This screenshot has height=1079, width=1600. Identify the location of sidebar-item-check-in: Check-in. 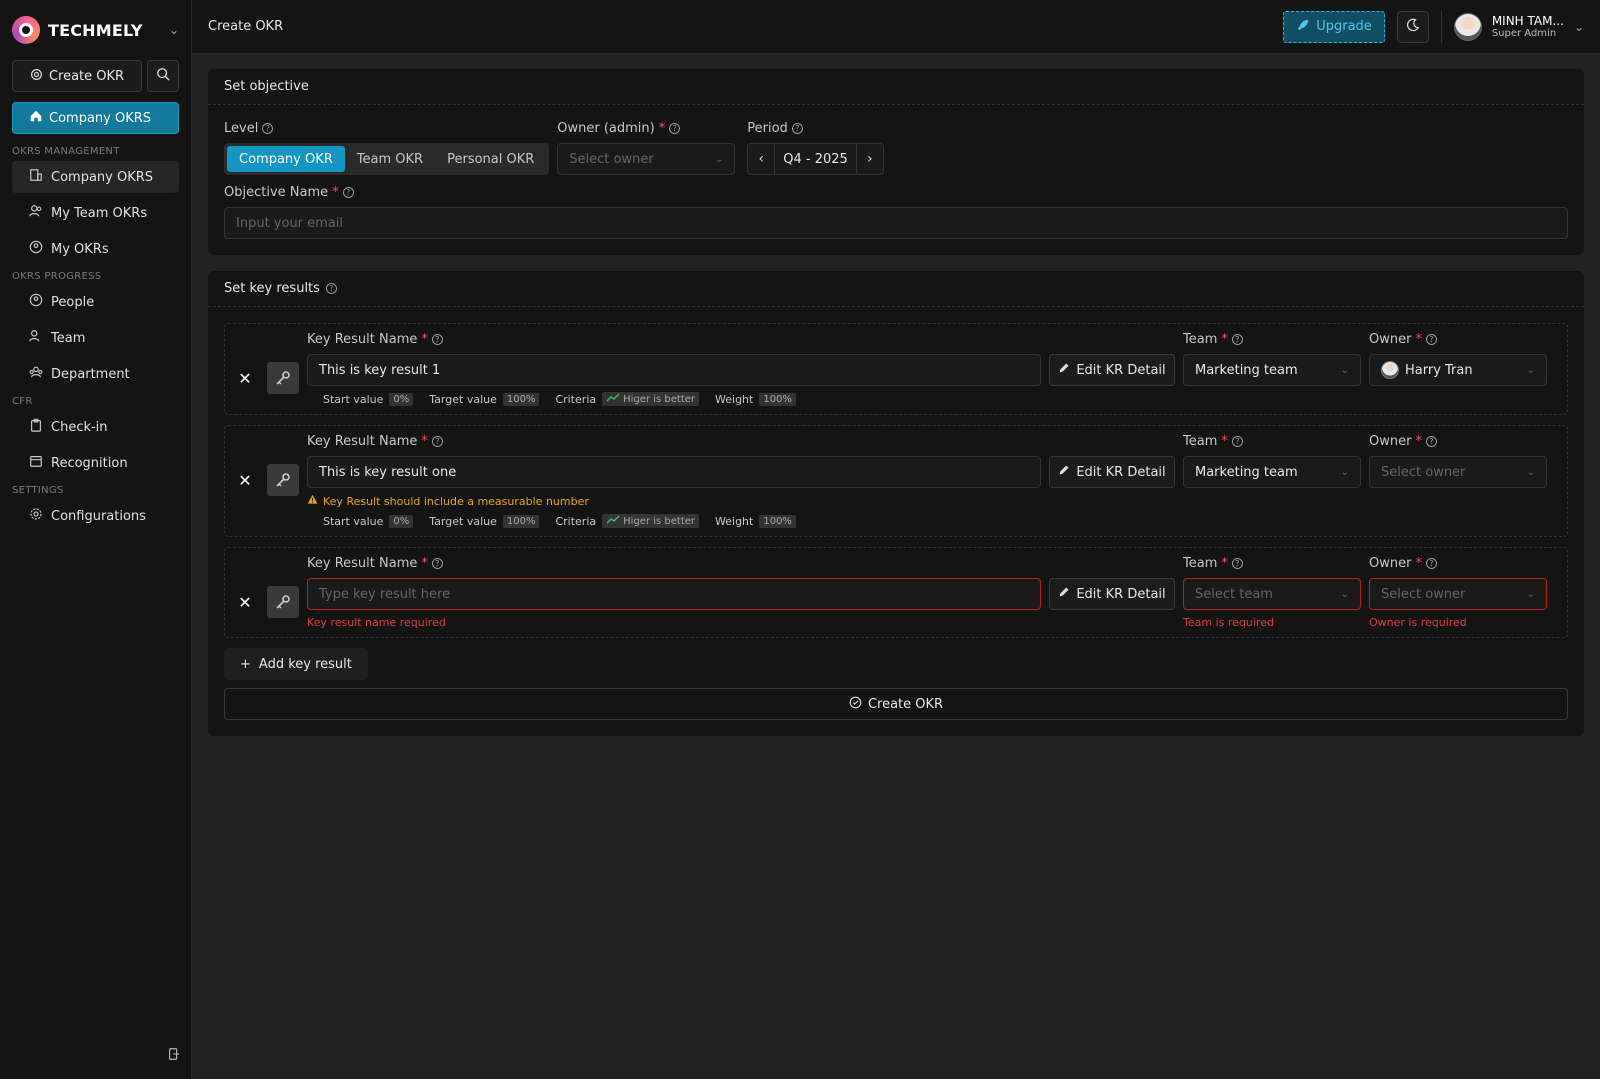
(95, 427).